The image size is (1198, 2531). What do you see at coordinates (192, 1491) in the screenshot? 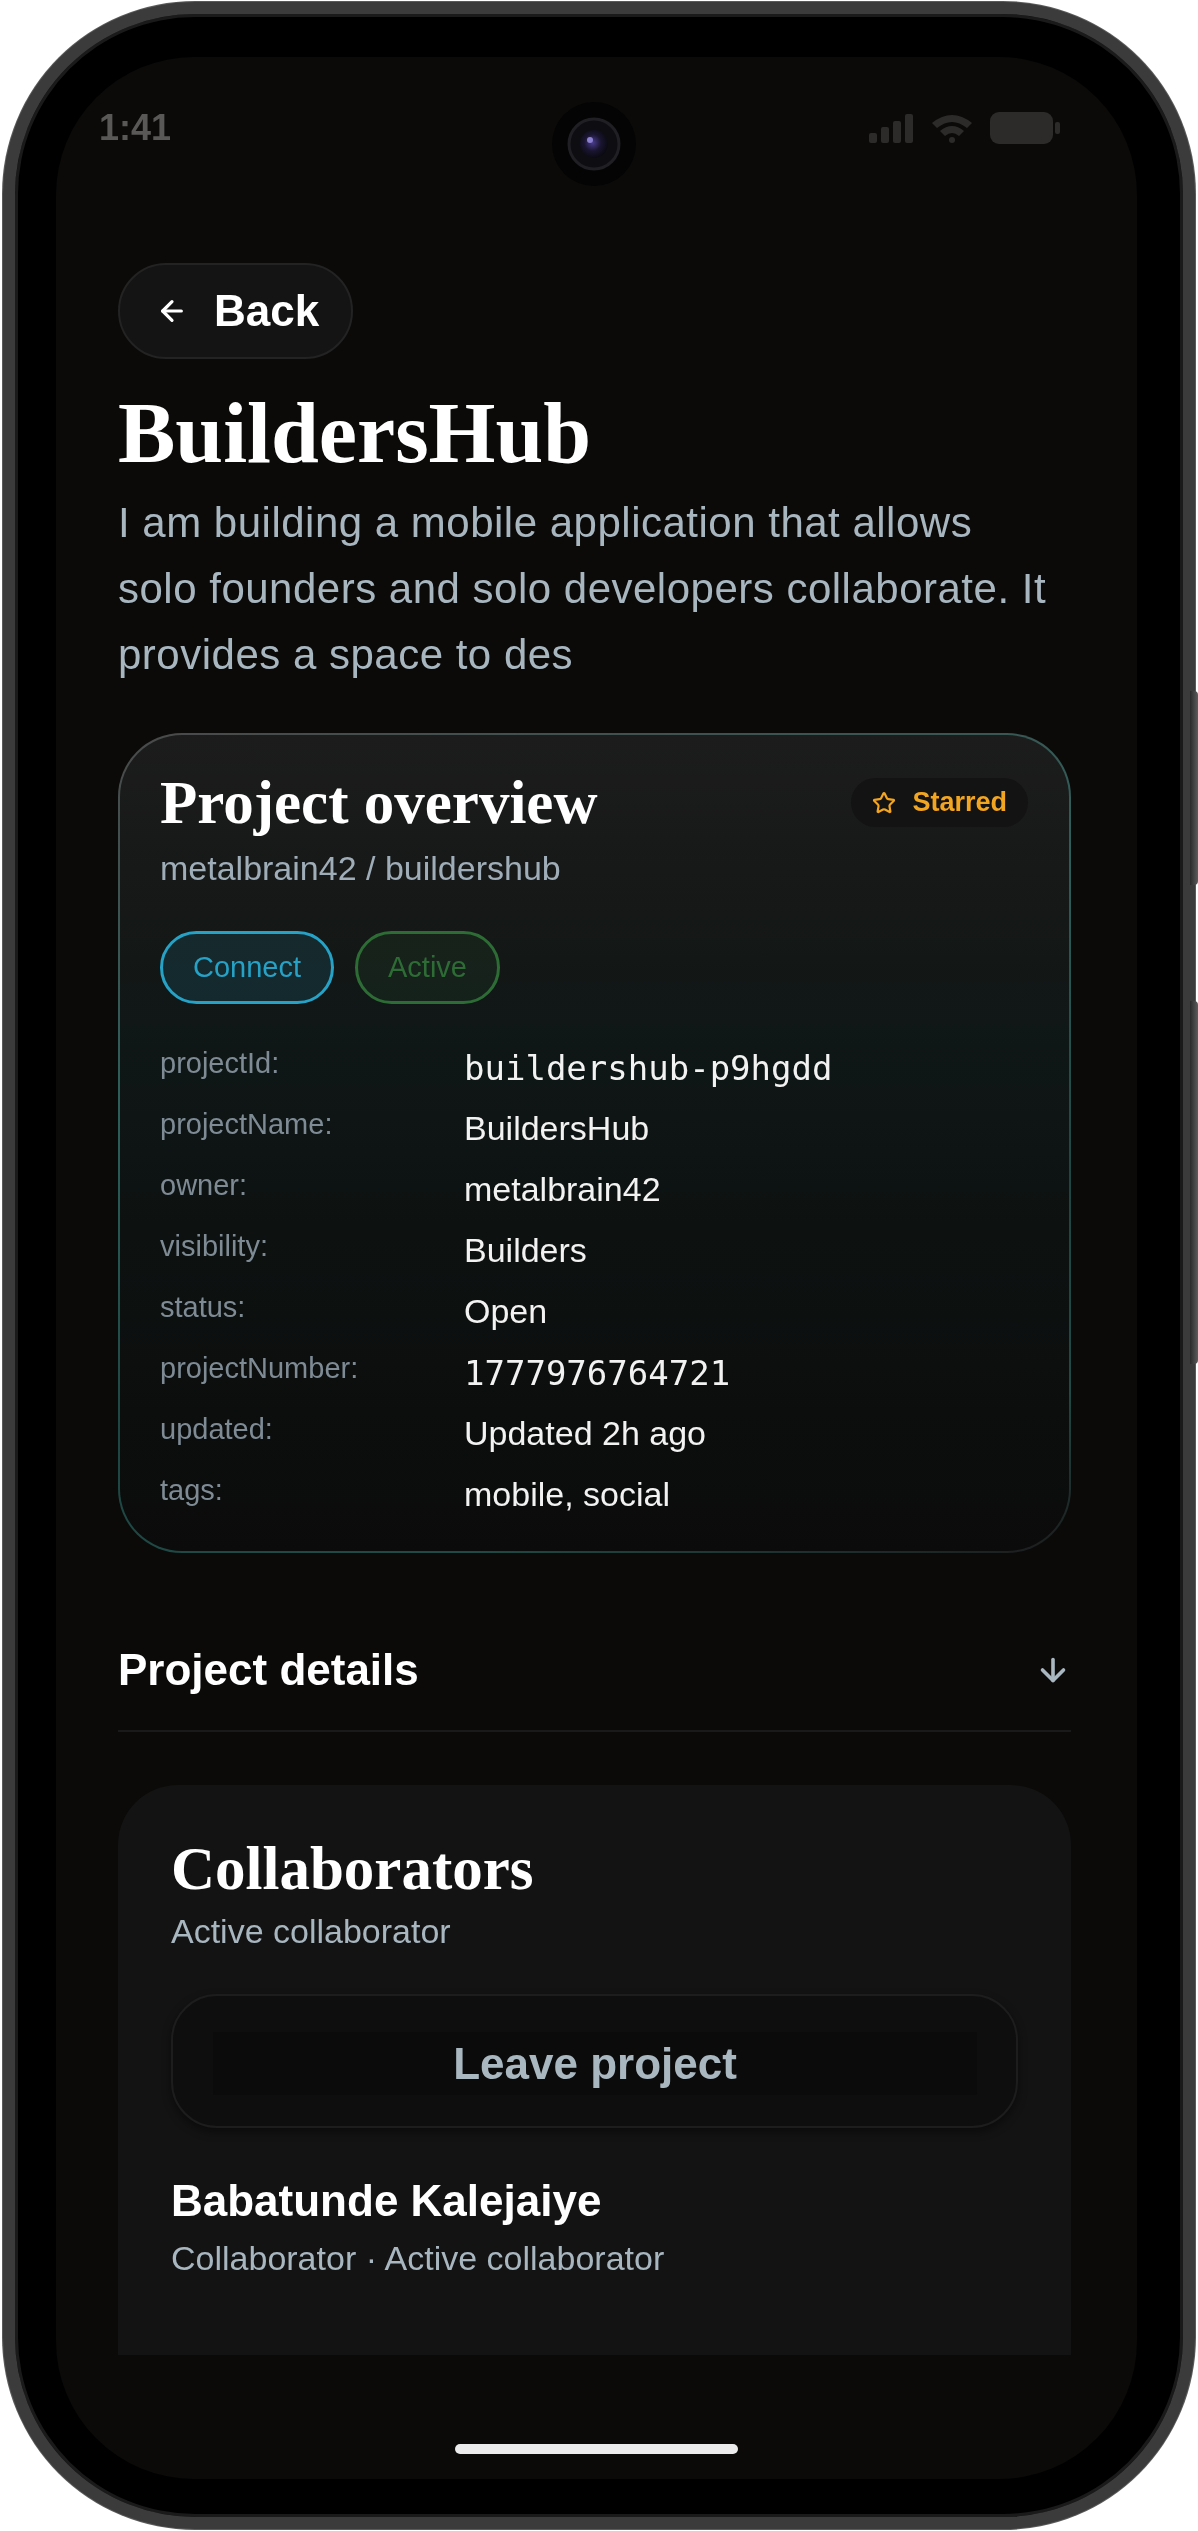
I see `field-label: tags:` at bounding box center [192, 1491].